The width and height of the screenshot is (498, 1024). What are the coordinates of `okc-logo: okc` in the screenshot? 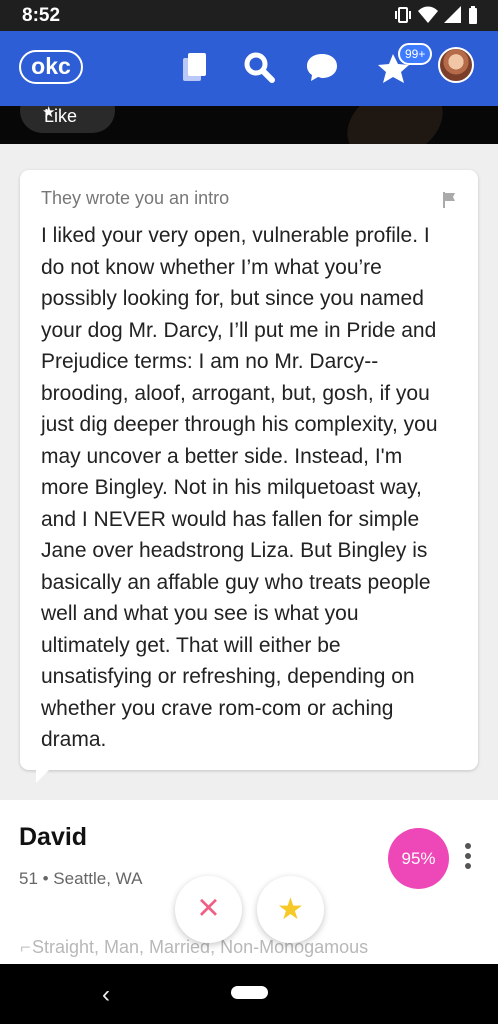 It's located at (51, 67).